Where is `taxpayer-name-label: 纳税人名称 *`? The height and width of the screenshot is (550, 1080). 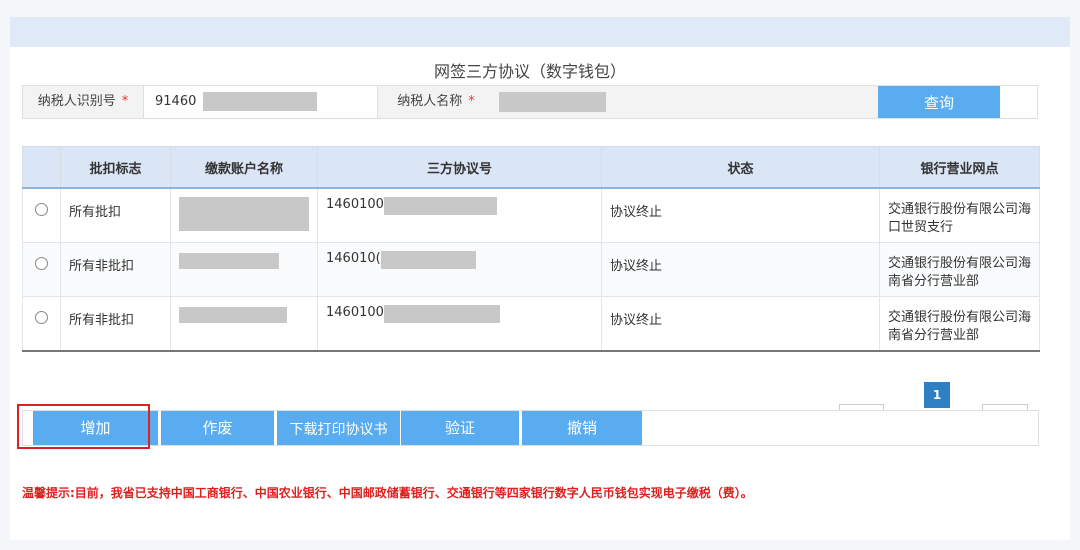
taxpayer-name-label: 纳税人名称 * is located at coordinates (436, 102).